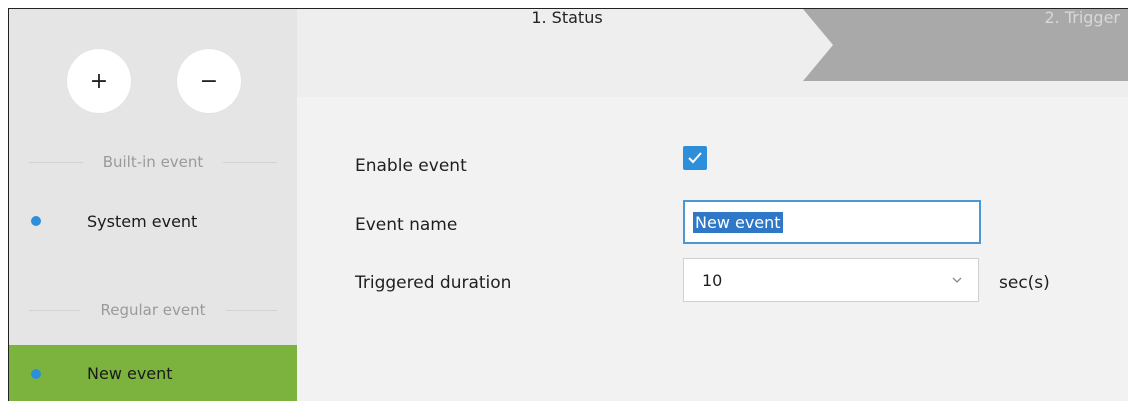  I want to click on remove-event-button: −, so click(209, 81).